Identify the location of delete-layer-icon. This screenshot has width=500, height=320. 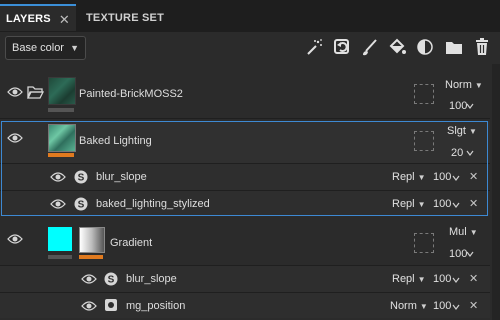
(482, 47).